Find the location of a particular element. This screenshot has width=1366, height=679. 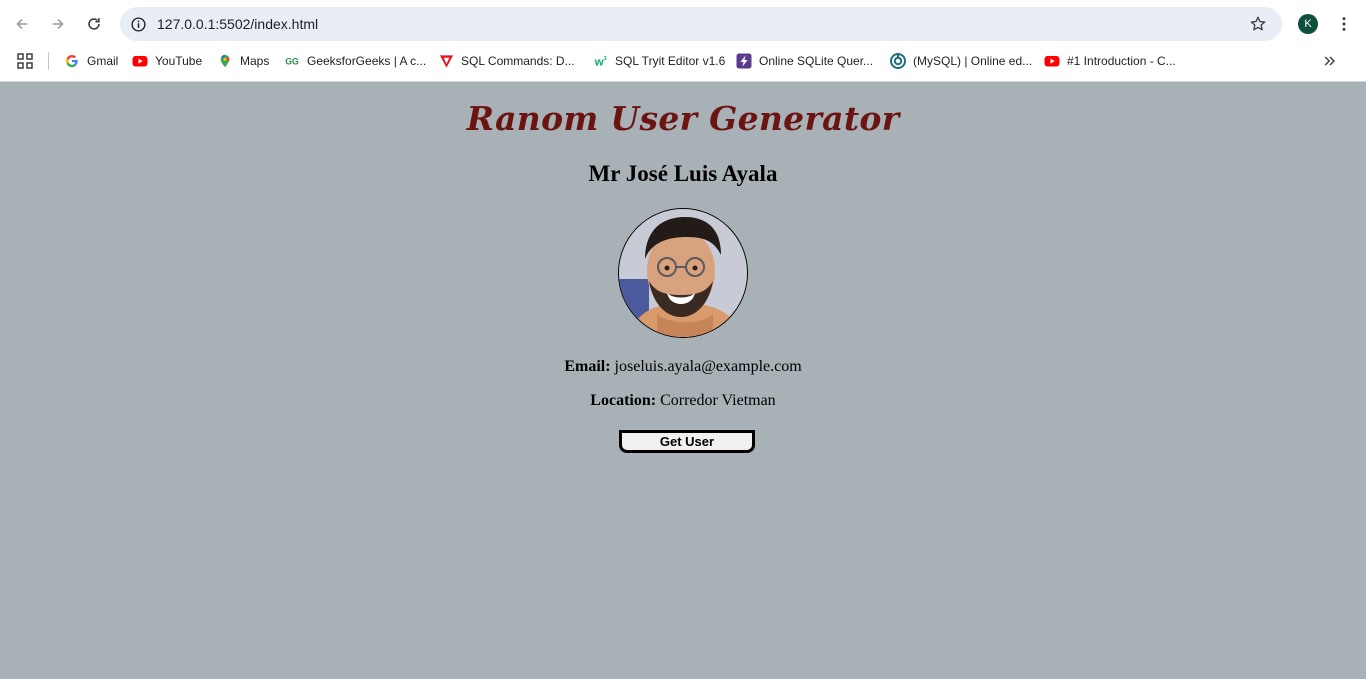

site-info-icon is located at coordinates (138, 24).